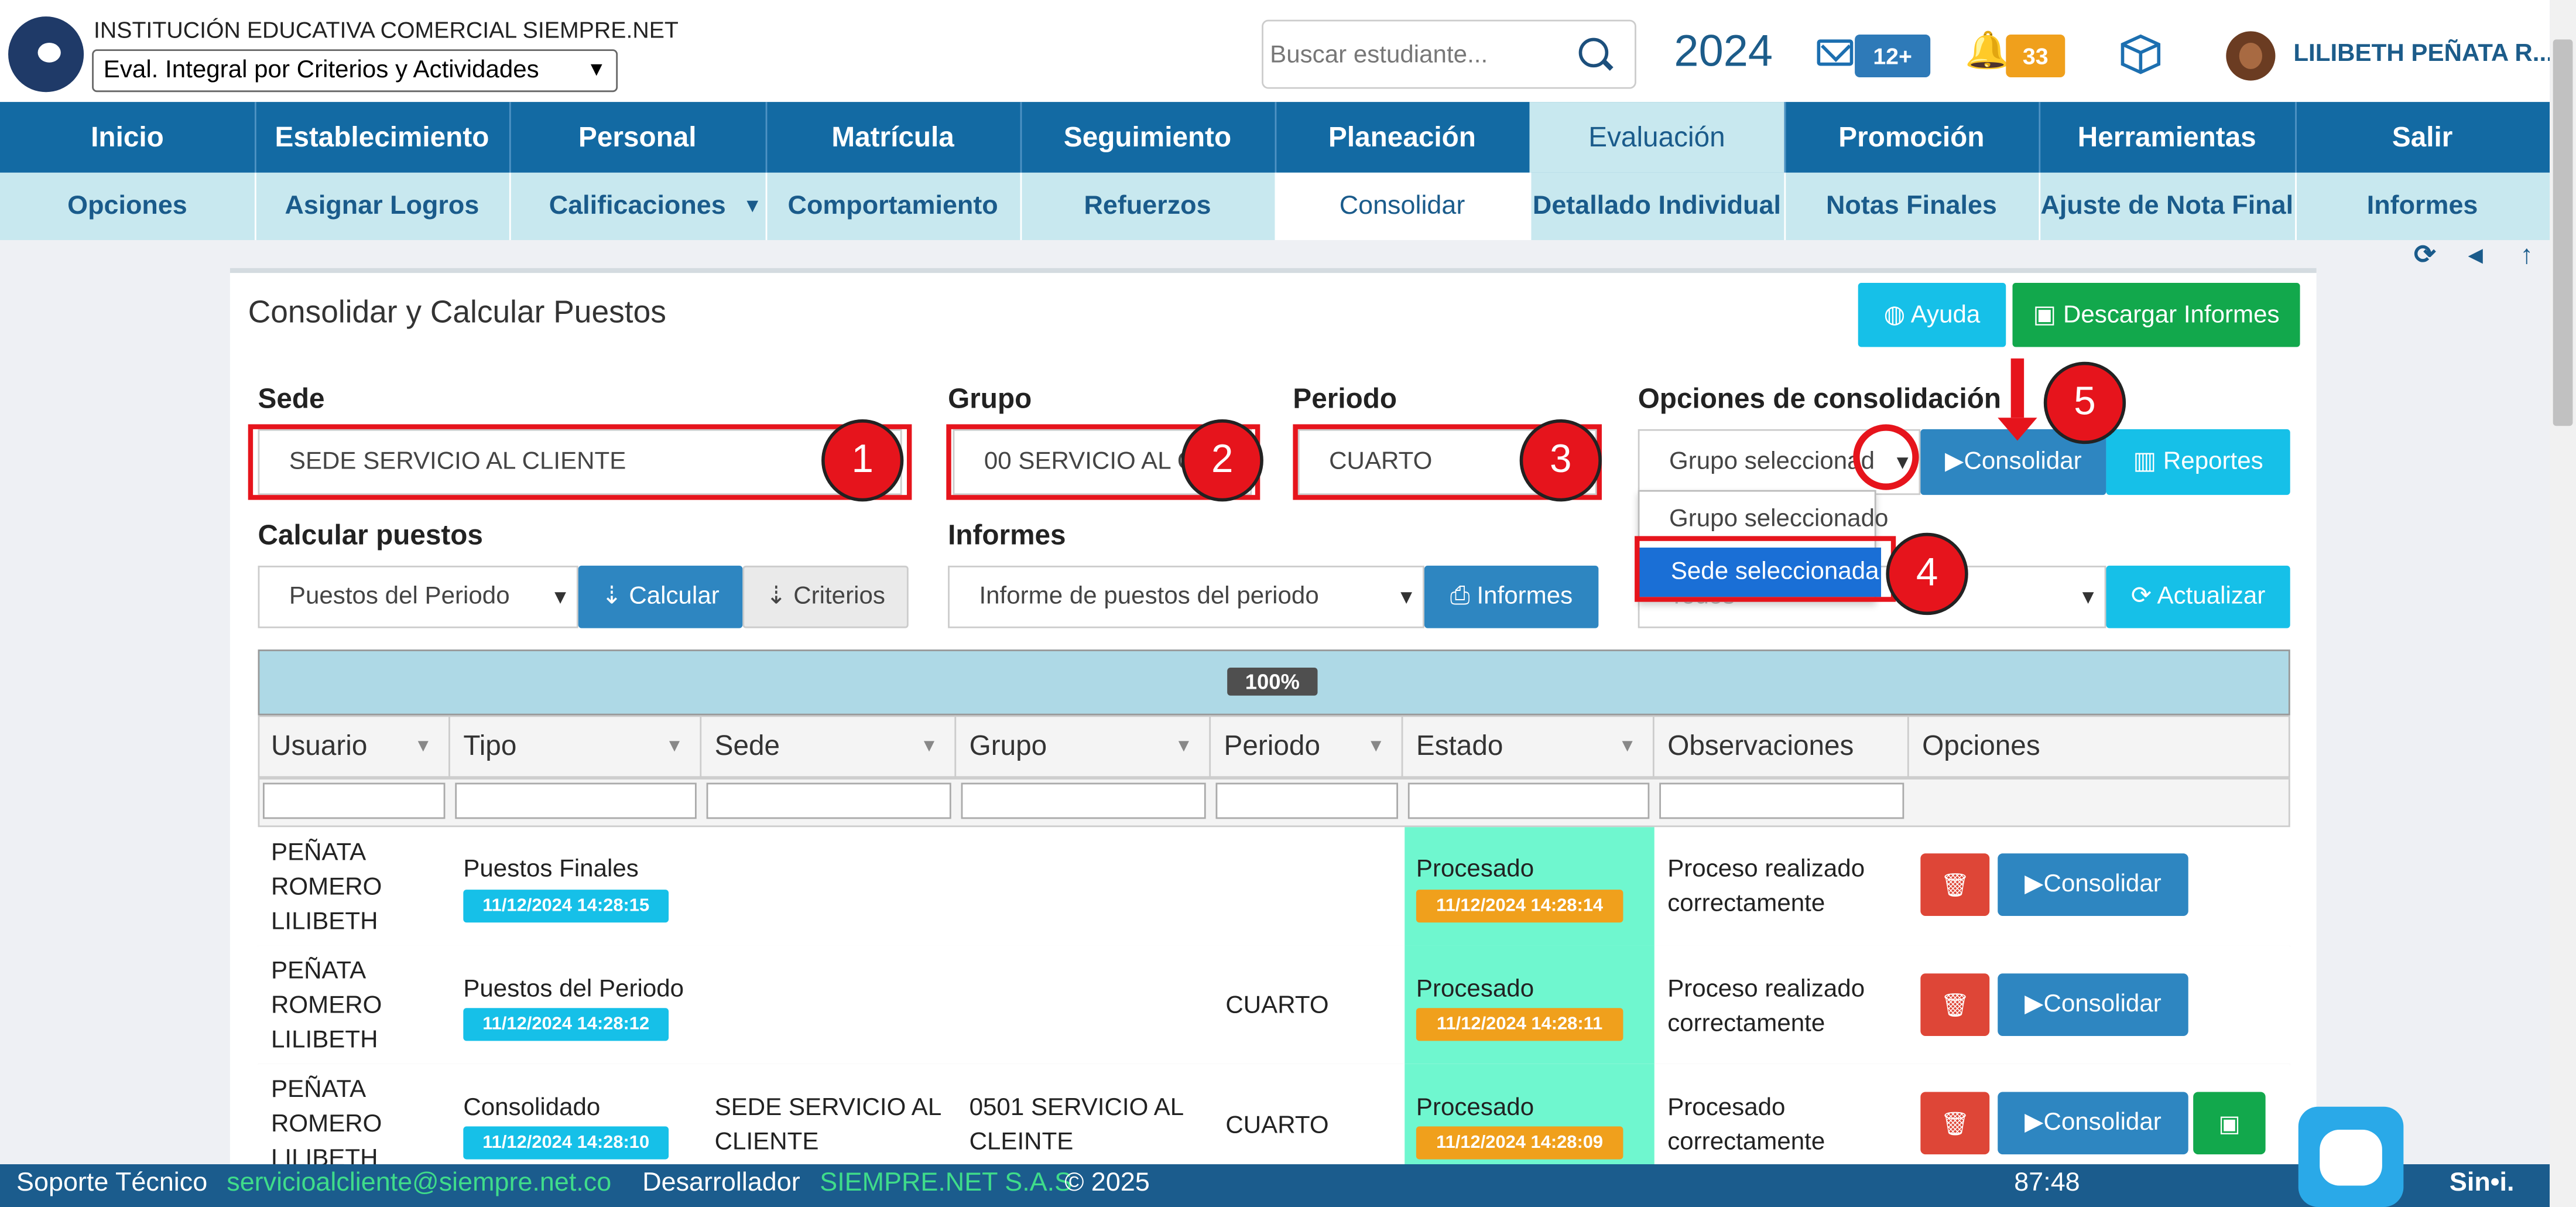 This screenshot has height=1207, width=2576. What do you see at coordinates (2140, 54) in the screenshot?
I see `cube-icon` at bounding box center [2140, 54].